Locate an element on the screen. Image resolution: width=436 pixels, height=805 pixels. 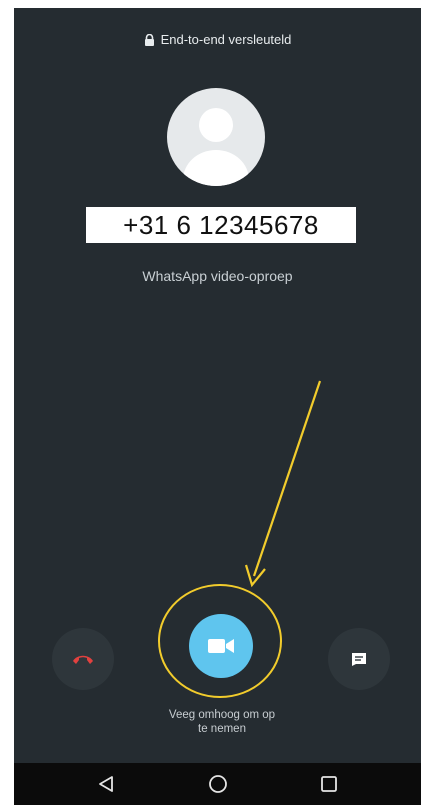
home-circle-icon is located at coordinates (217, 784).